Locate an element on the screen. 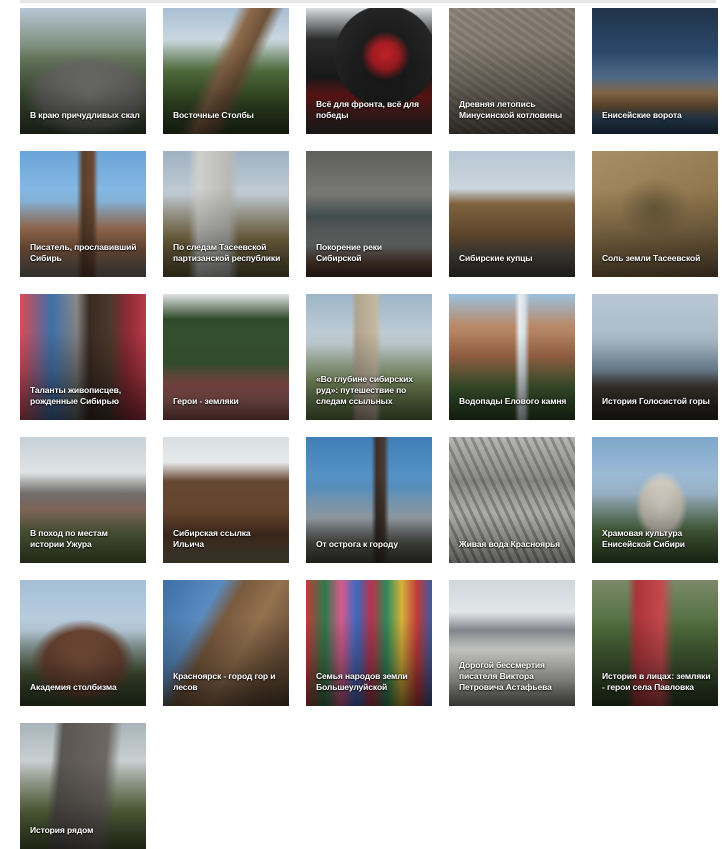 The width and height of the screenshot is (722, 849). excursion-tile: Семья народов земли Большеулуйской is located at coordinates (369, 643).